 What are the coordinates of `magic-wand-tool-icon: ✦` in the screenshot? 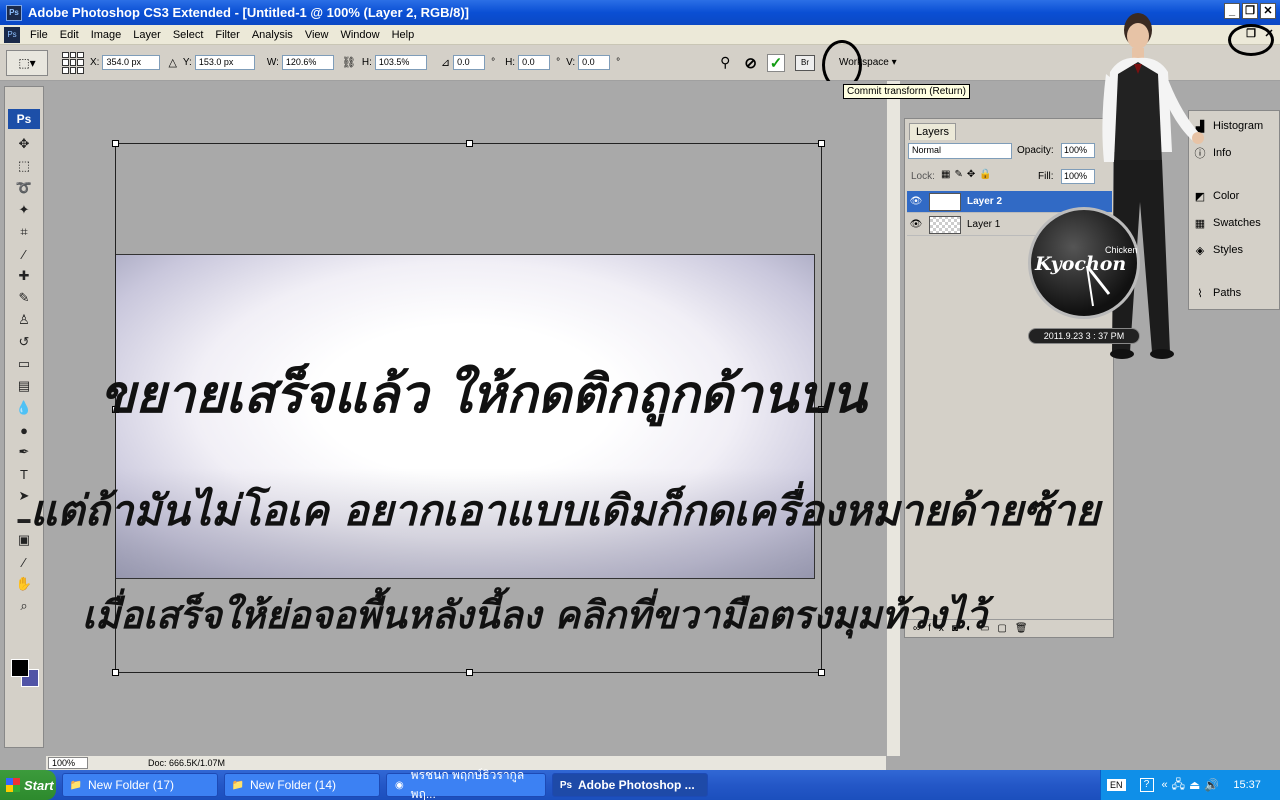 It's located at (24, 210).